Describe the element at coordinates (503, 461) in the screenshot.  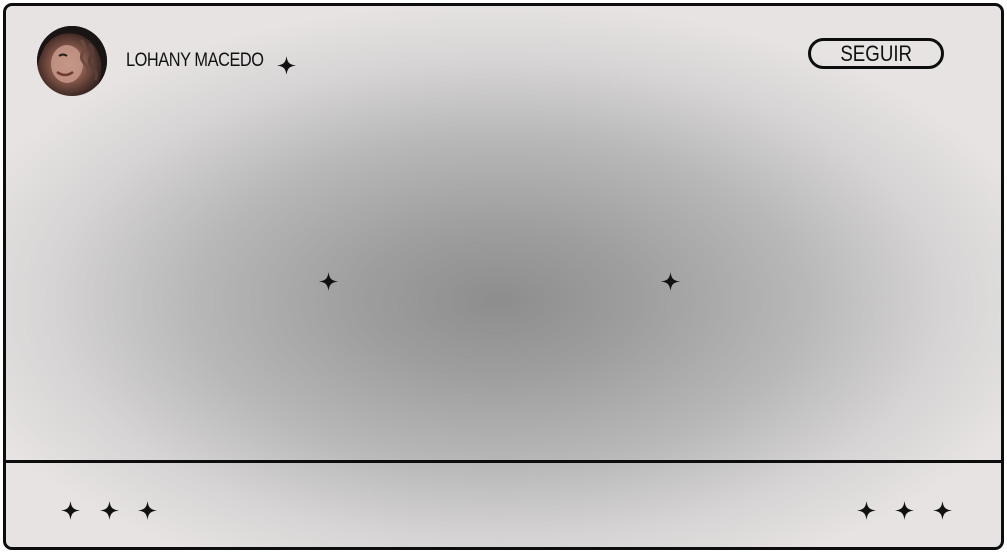
I see `footer-divider` at that location.